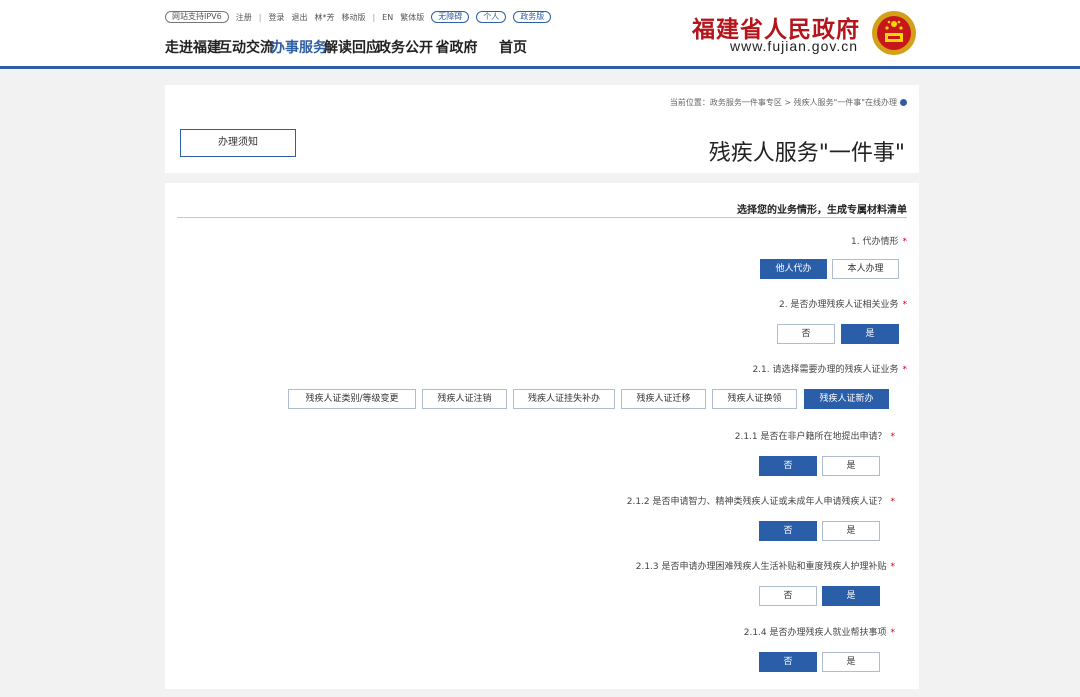 Image resolution: width=1080 pixels, height=697 pixels. I want to click on option-cert-cancel: 残疾人证注销, so click(464, 399).